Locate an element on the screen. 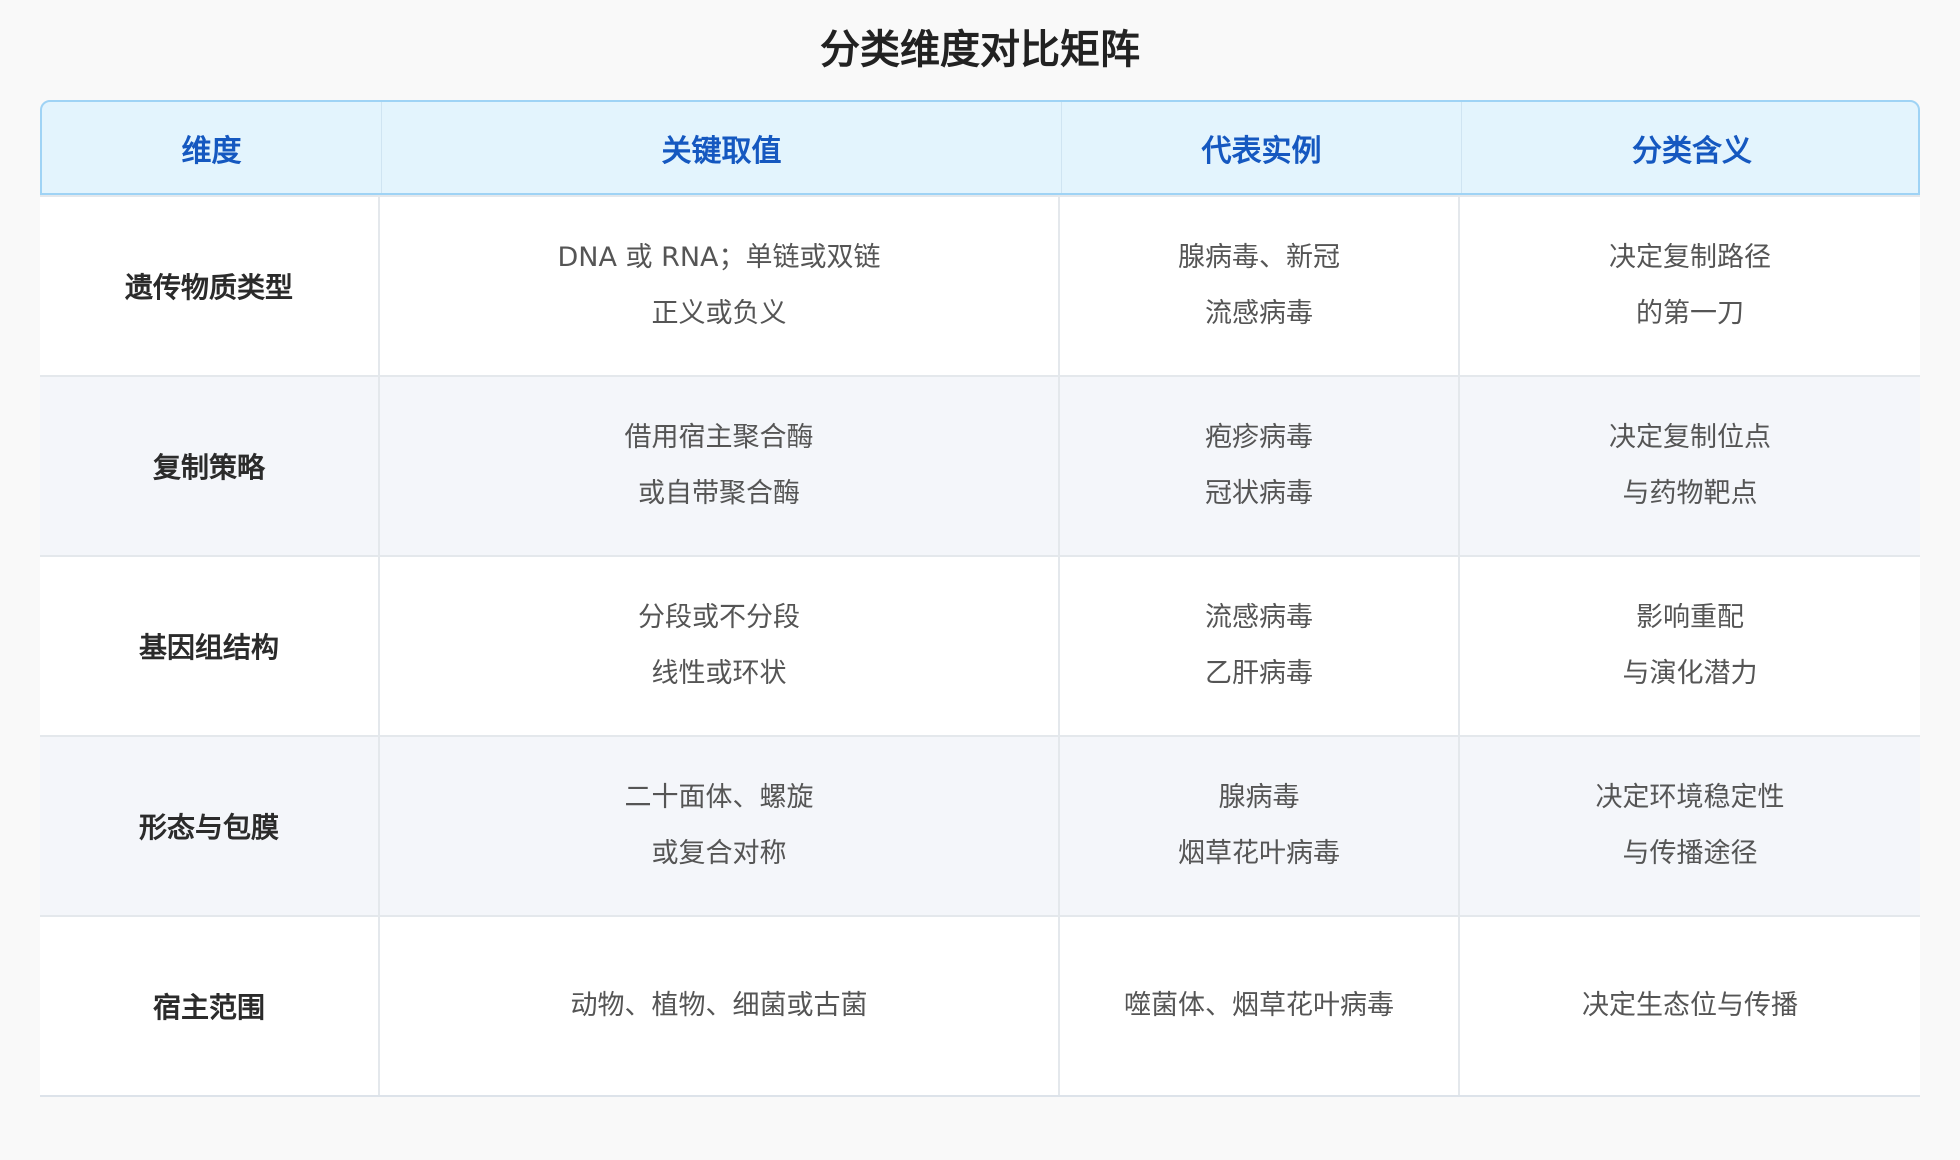 Image resolution: width=1960 pixels, height=1160 pixels. table-header-row: 维度 关键取值 代表实例 分类含义 is located at coordinates (980, 147).